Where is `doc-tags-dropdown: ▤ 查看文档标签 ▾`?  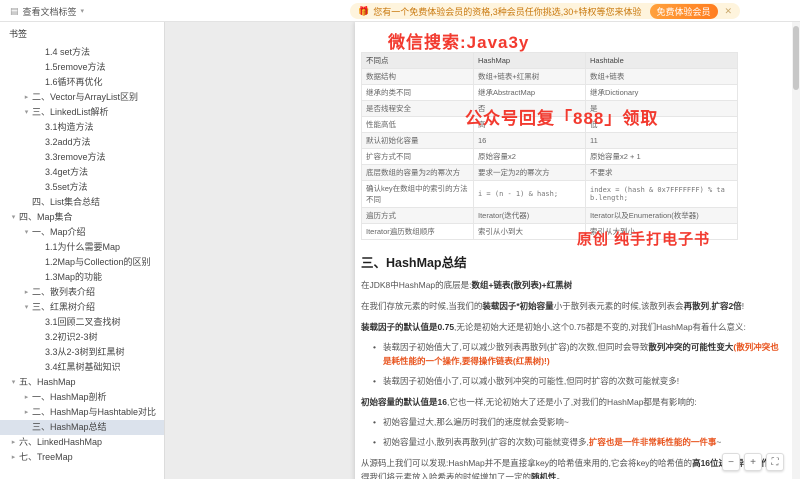
doc-tags-dropdown: ▤ 查看文档标签 ▾ is located at coordinates (47, 11).